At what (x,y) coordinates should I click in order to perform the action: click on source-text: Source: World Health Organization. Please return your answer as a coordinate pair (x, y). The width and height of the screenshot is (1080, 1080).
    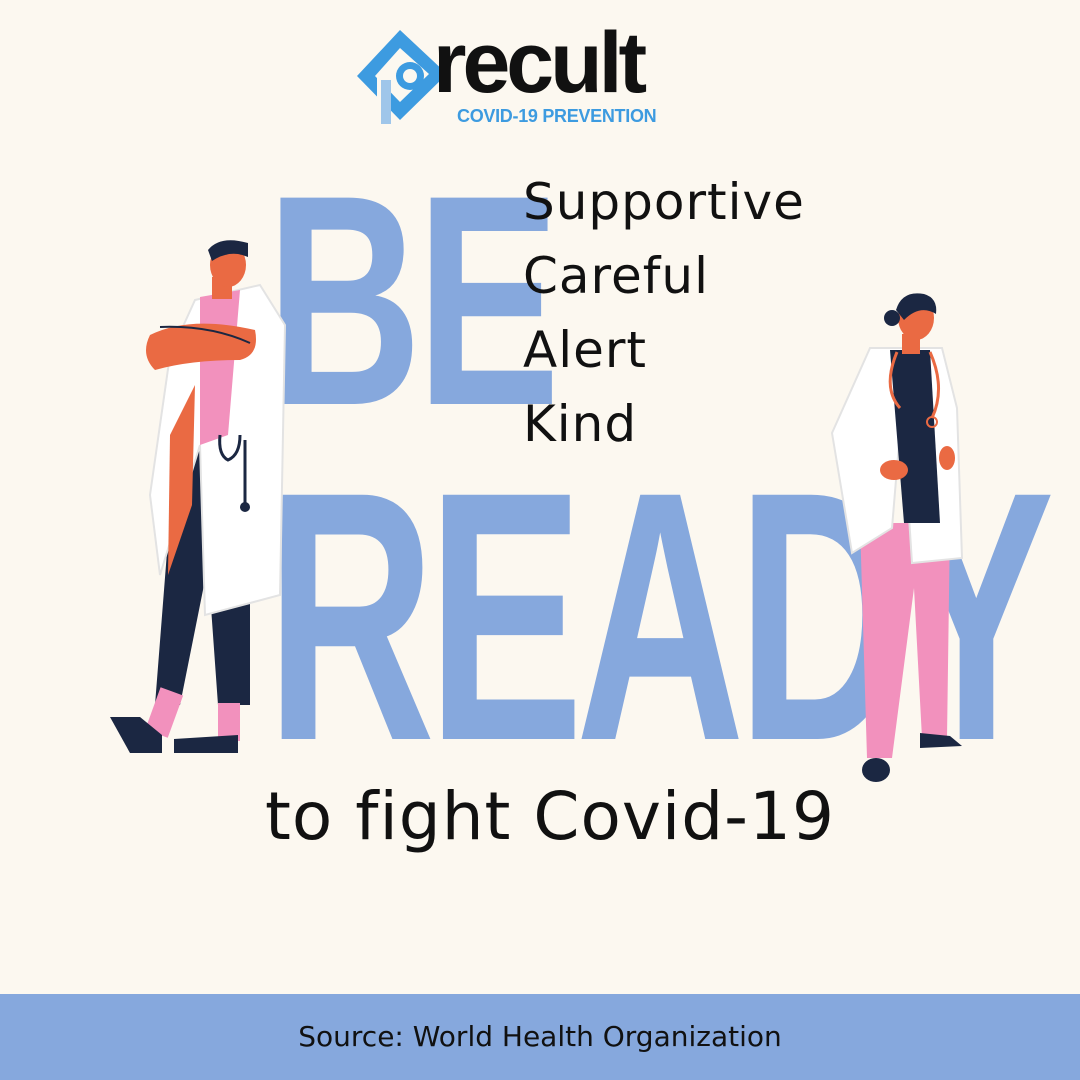
    Looking at the image, I should click on (540, 1036).